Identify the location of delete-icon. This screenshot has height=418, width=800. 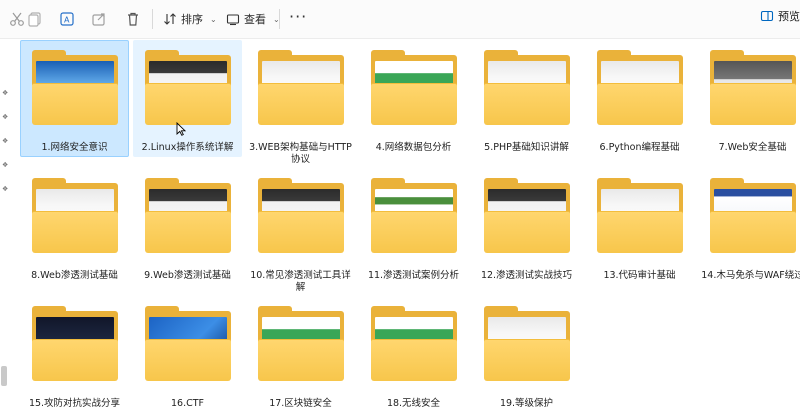
(133, 19).